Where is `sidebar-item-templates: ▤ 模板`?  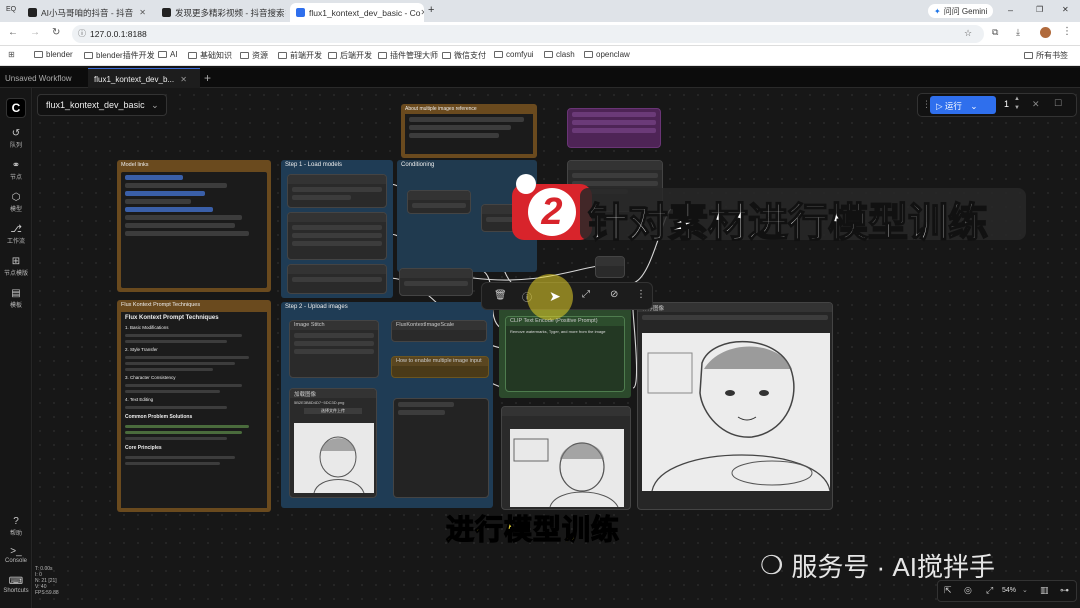 sidebar-item-templates: ▤ 模板 is located at coordinates (16, 298).